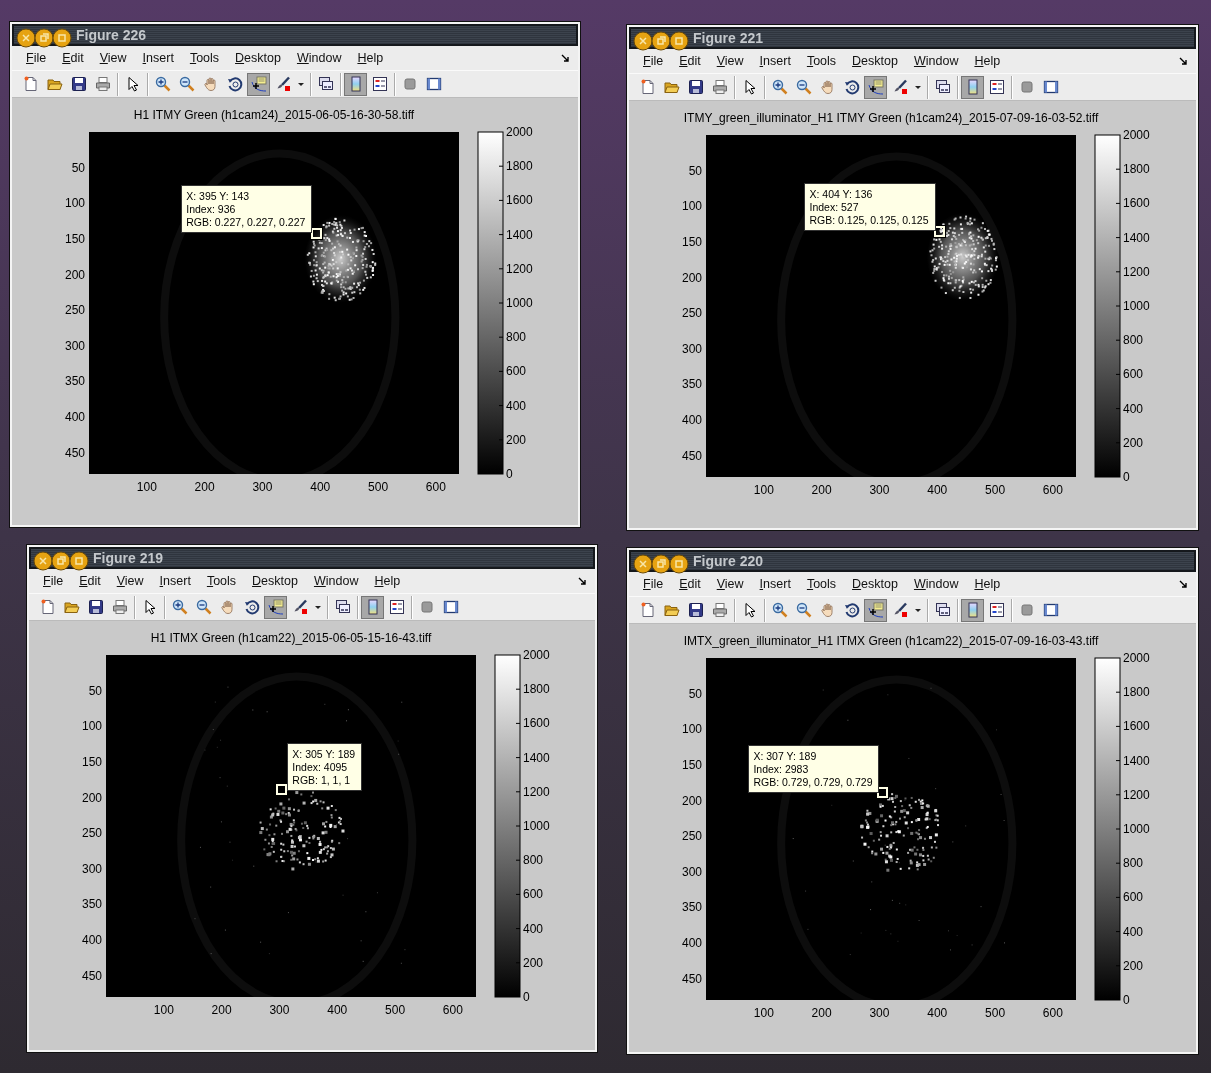 This screenshot has height=1073, width=1211. What do you see at coordinates (536, 689) in the screenshot?
I see `colorbar-tick-label: 1800` at bounding box center [536, 689].